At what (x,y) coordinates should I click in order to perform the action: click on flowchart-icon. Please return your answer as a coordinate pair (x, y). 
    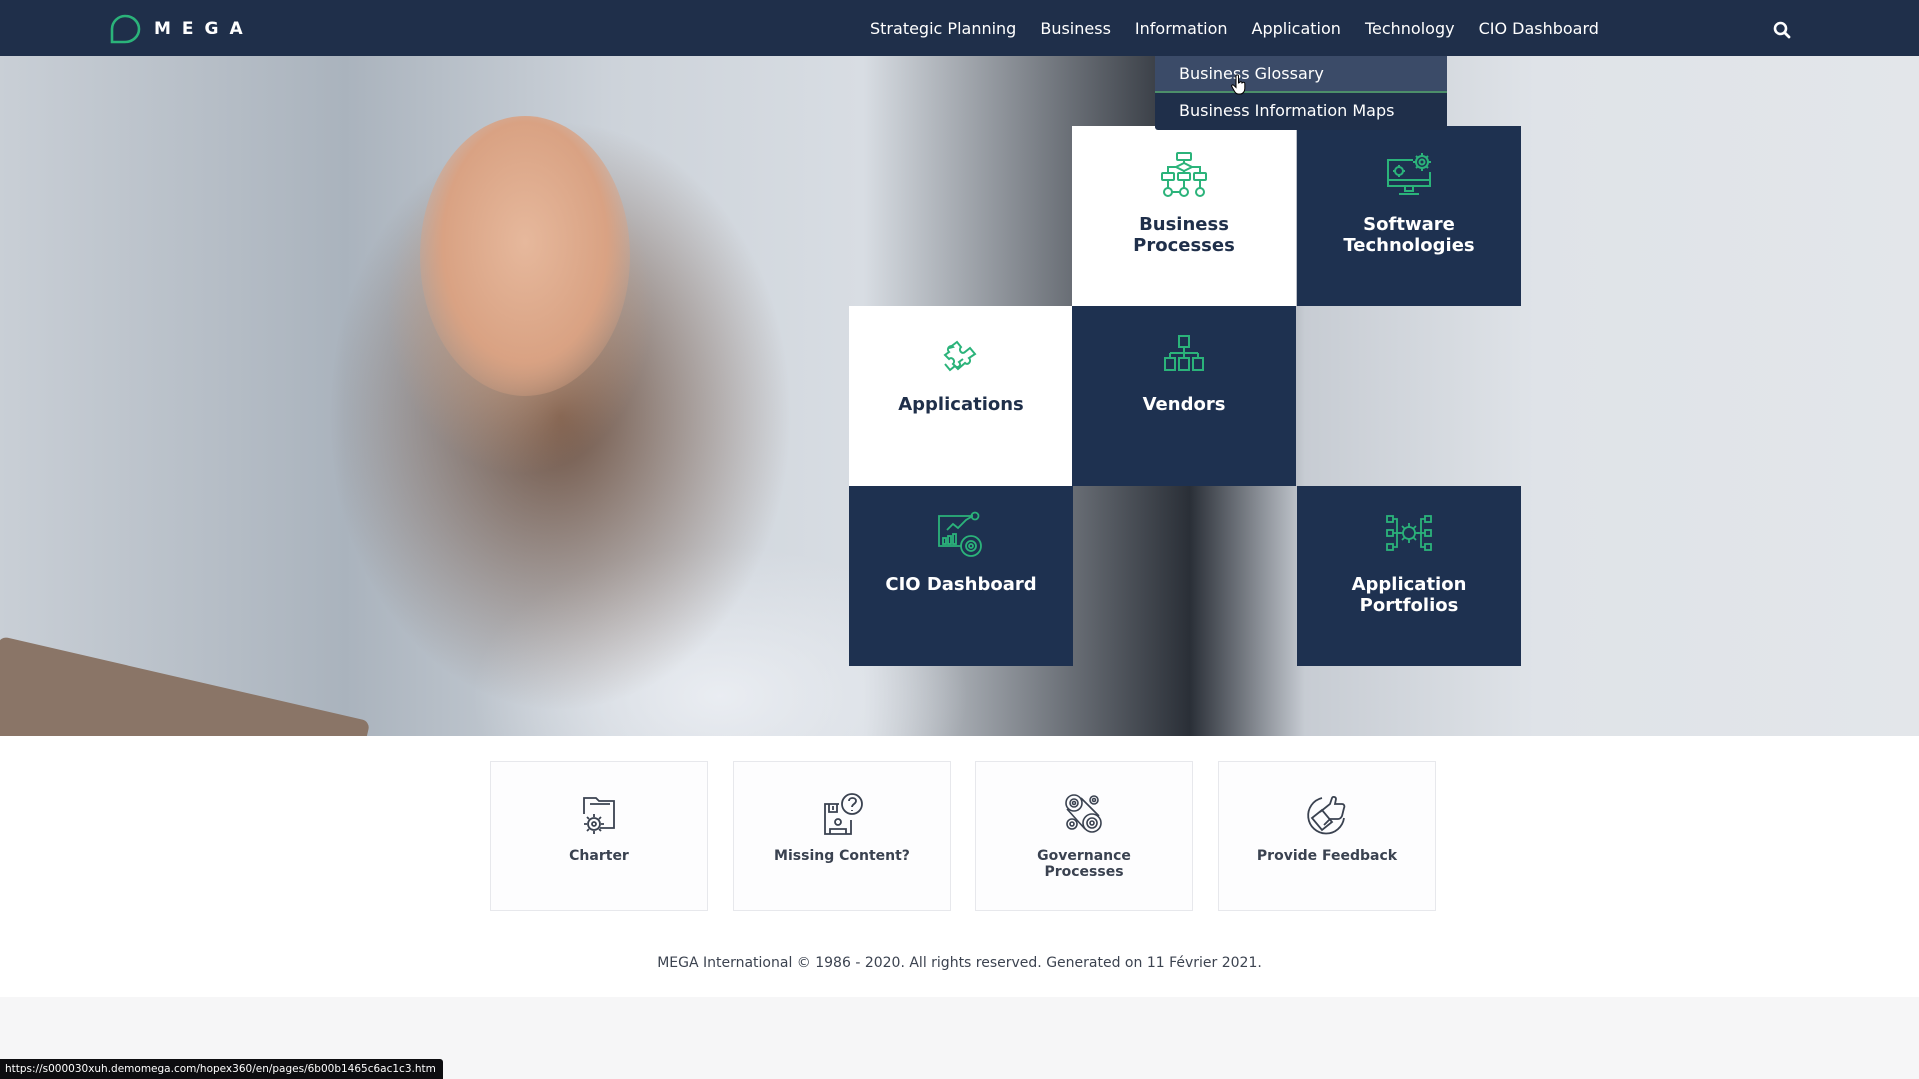
    Looking at the image, I should click on (1184, 174).